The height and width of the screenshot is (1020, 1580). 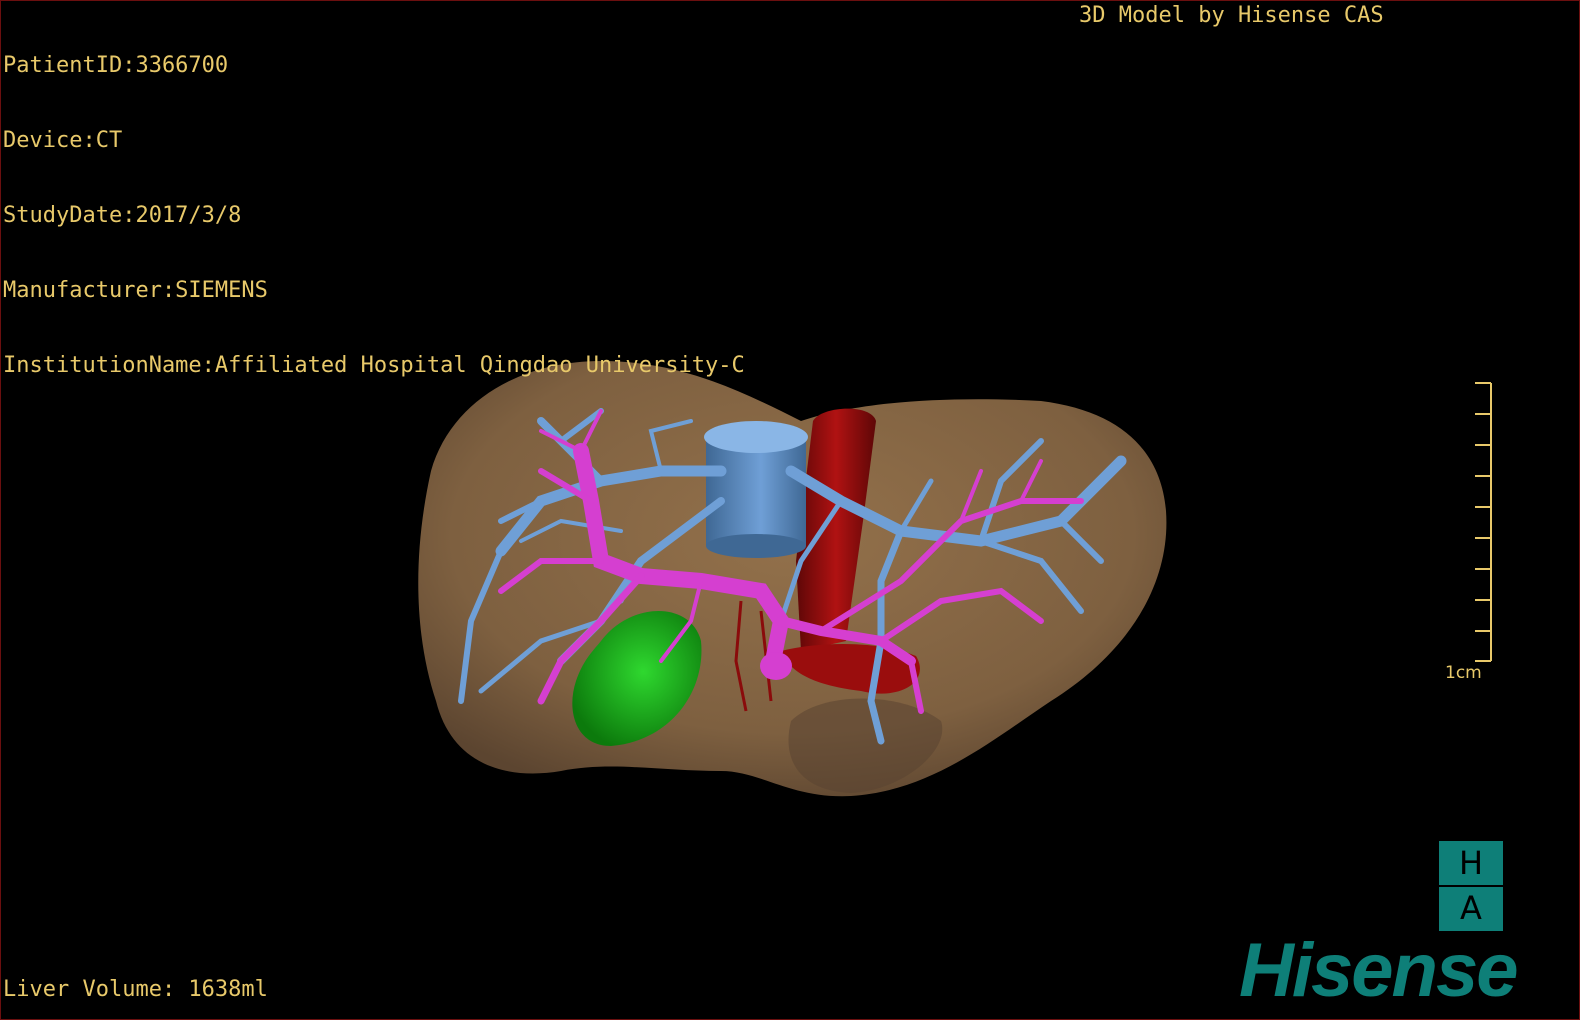 What do you see at coordinates (135, 989) in the screenshot?
I see `liver-volume: Liver Volume: 1638ml` at bounding box center [135, 989].